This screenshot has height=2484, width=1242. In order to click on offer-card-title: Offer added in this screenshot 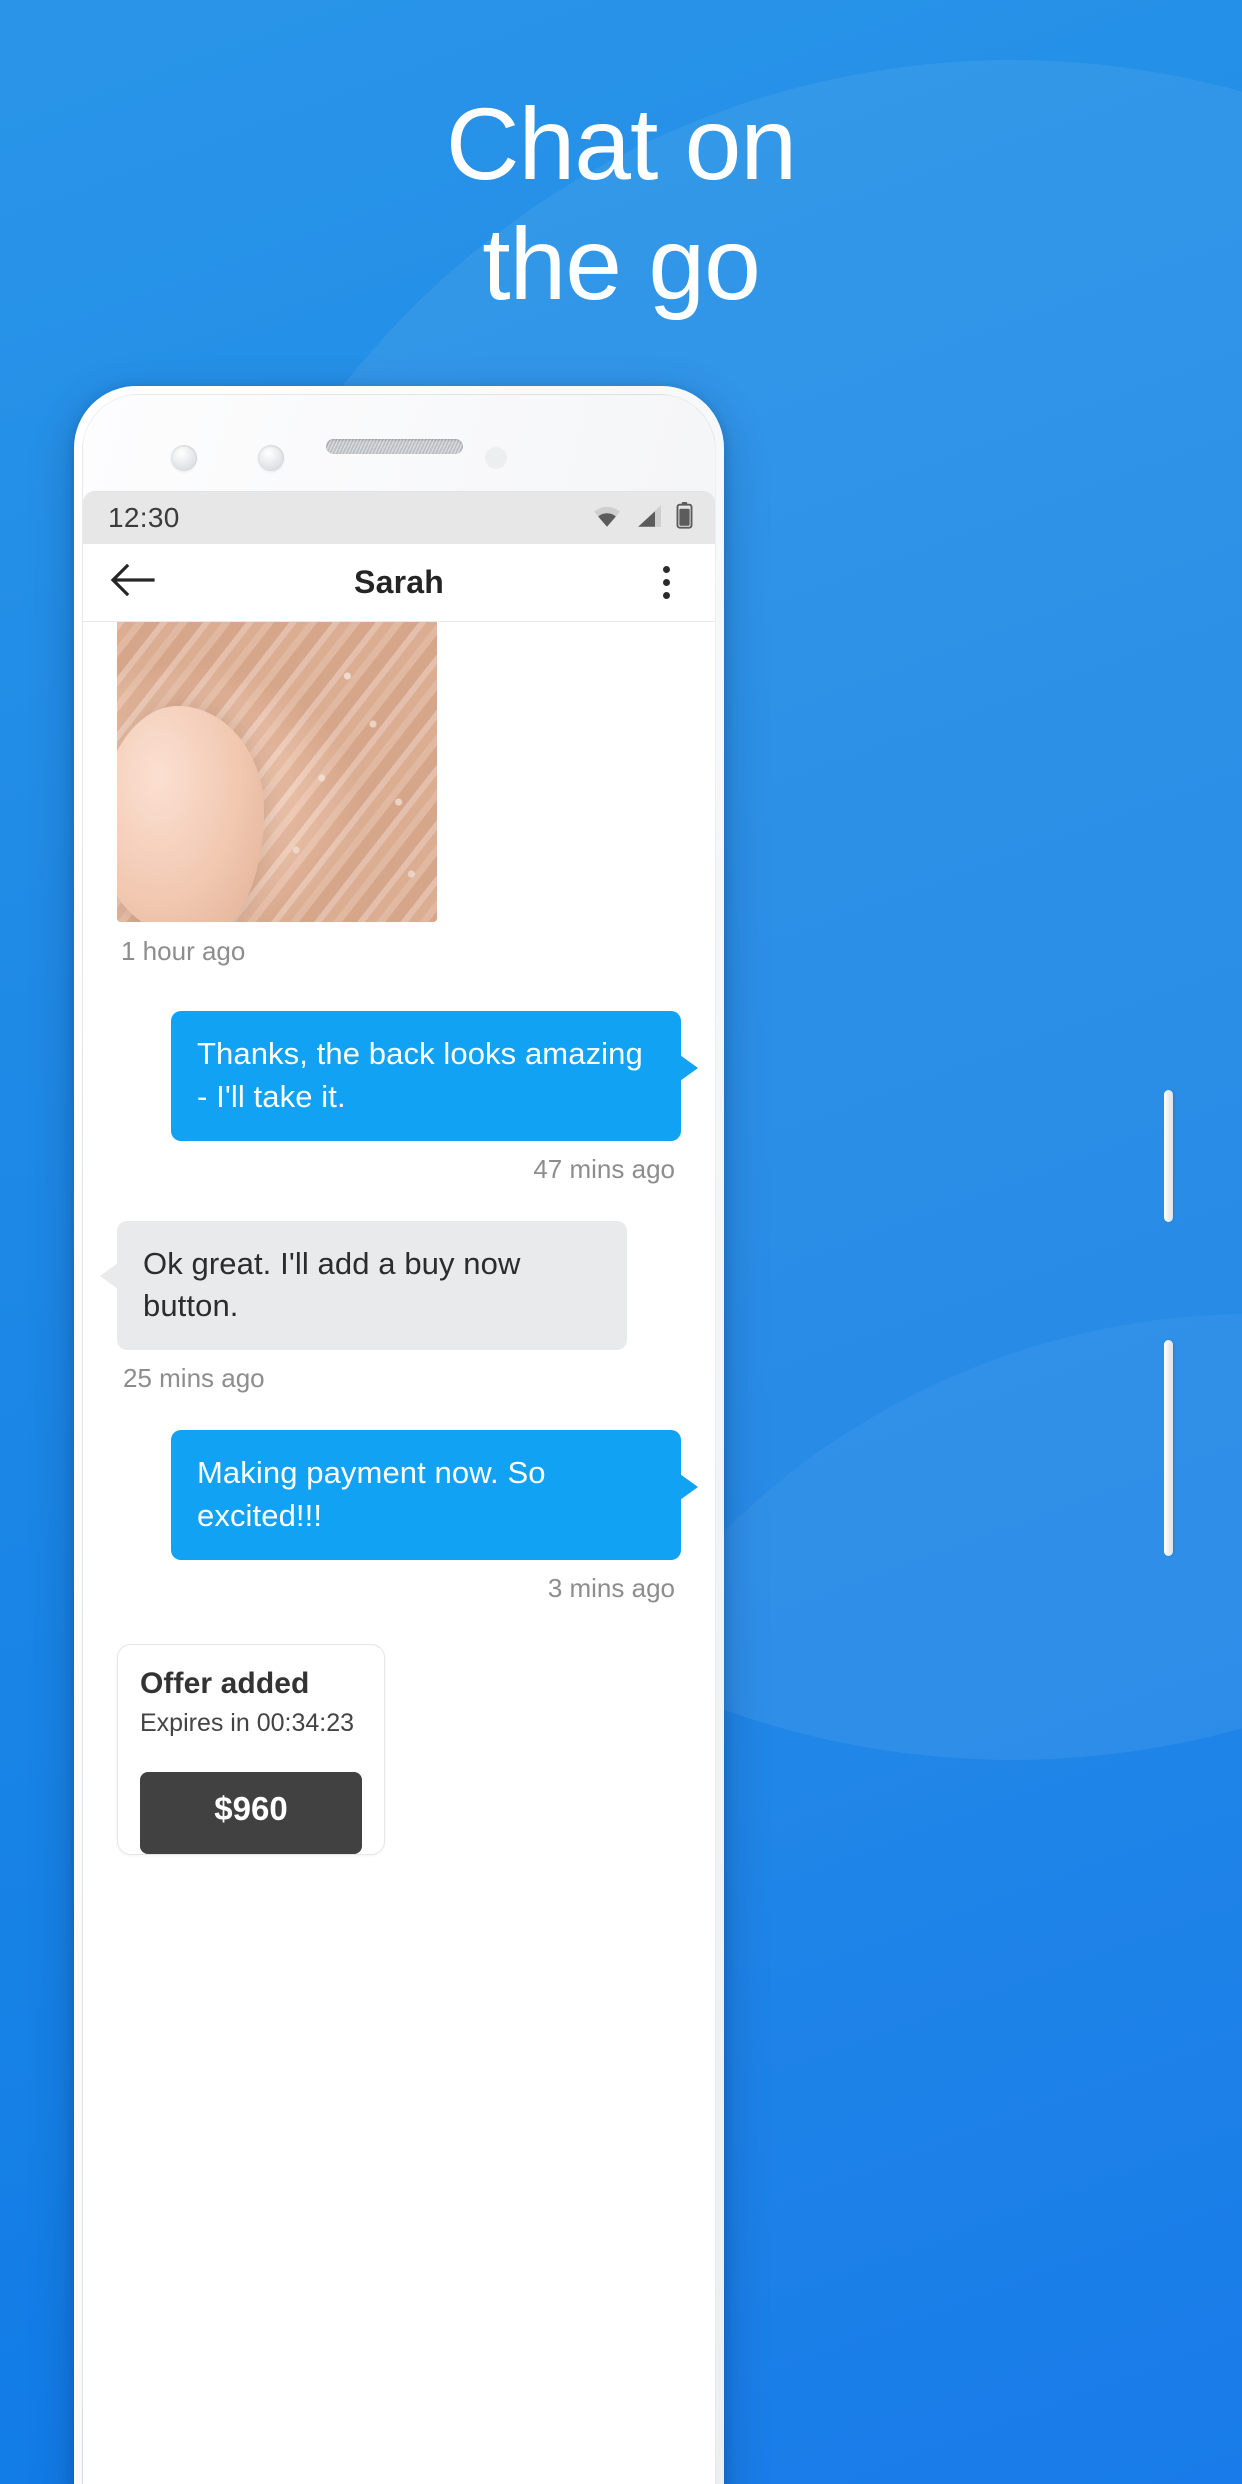, I will do `click(225, 1683)`.